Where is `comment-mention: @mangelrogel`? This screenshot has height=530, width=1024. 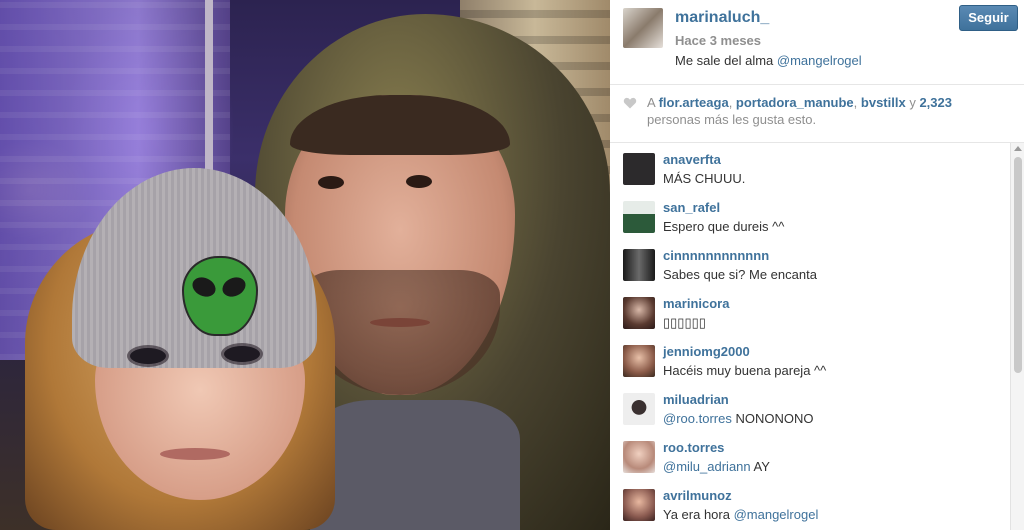
comment-mention: @mangelrogel is located at coordinates (776, 514).